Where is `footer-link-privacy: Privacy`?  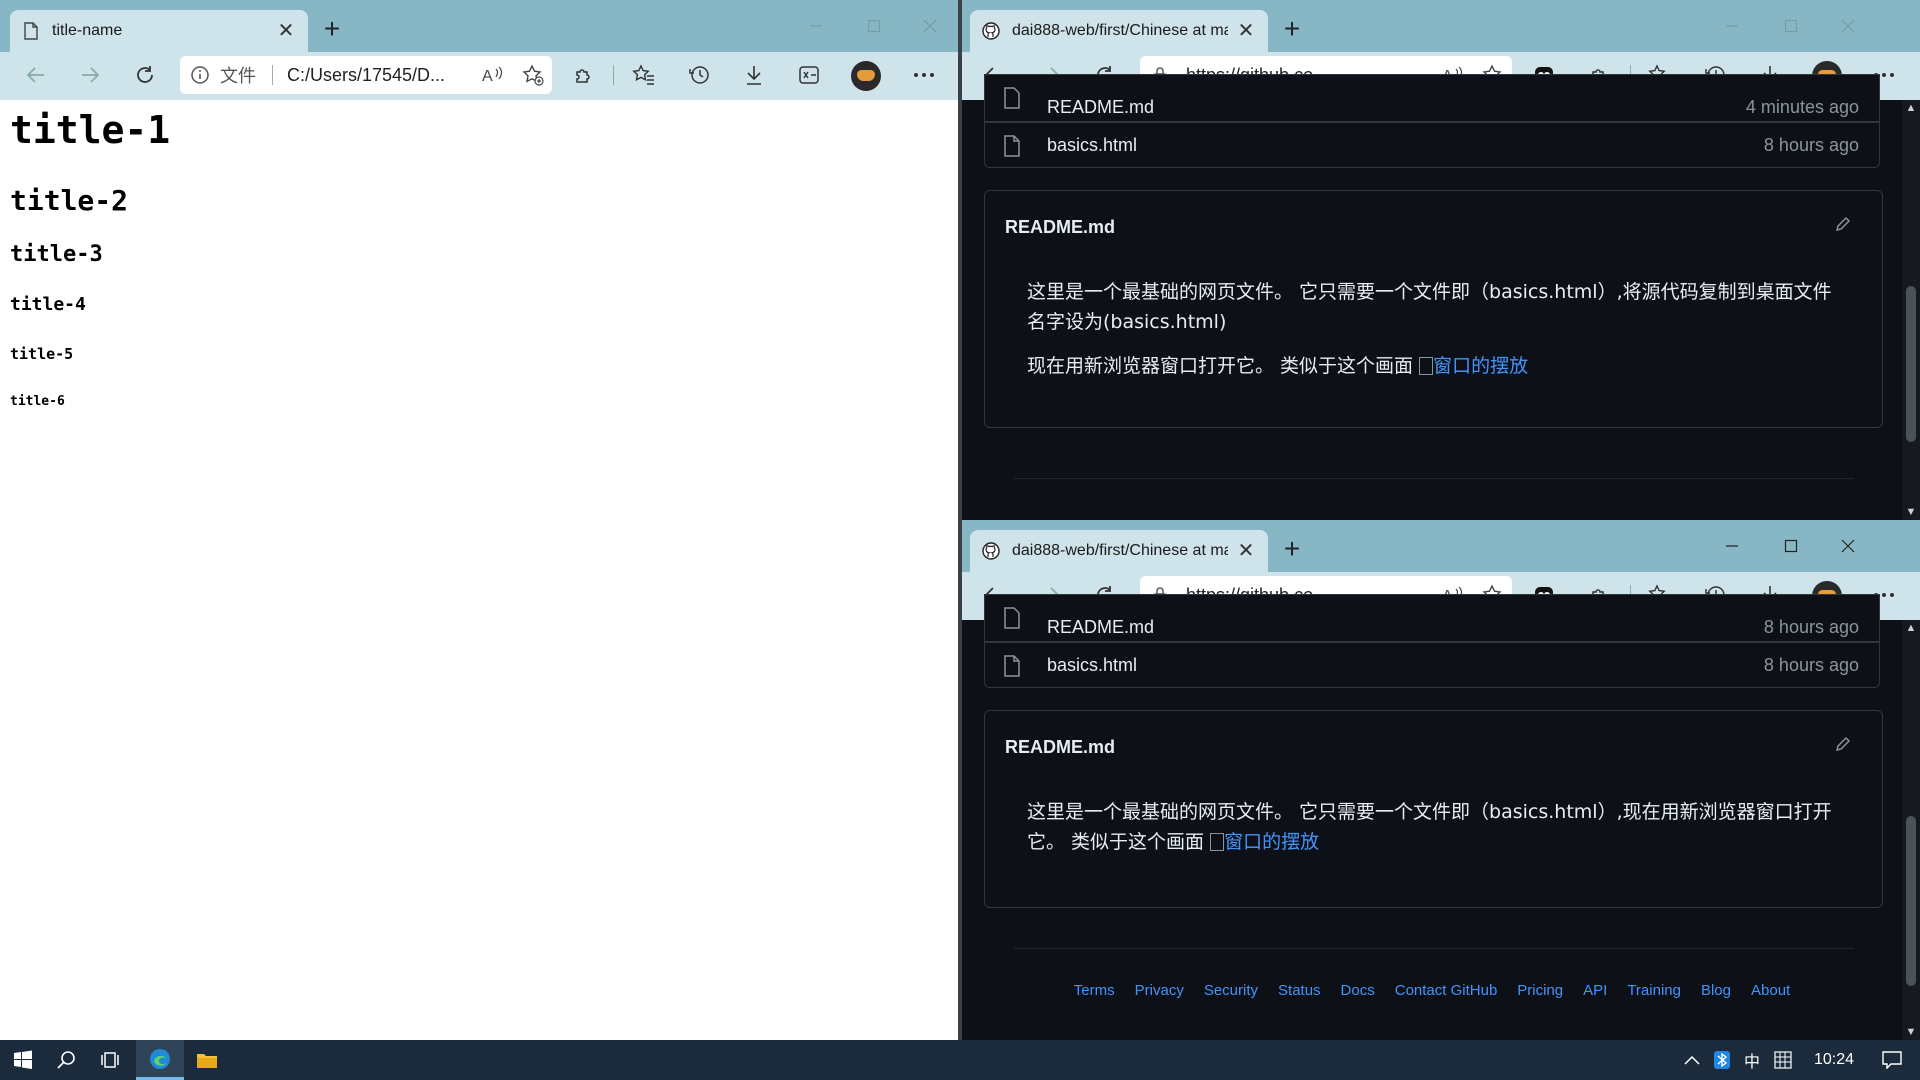
footer-link-privacy: Privacy is located at coordinates (1159, 990).